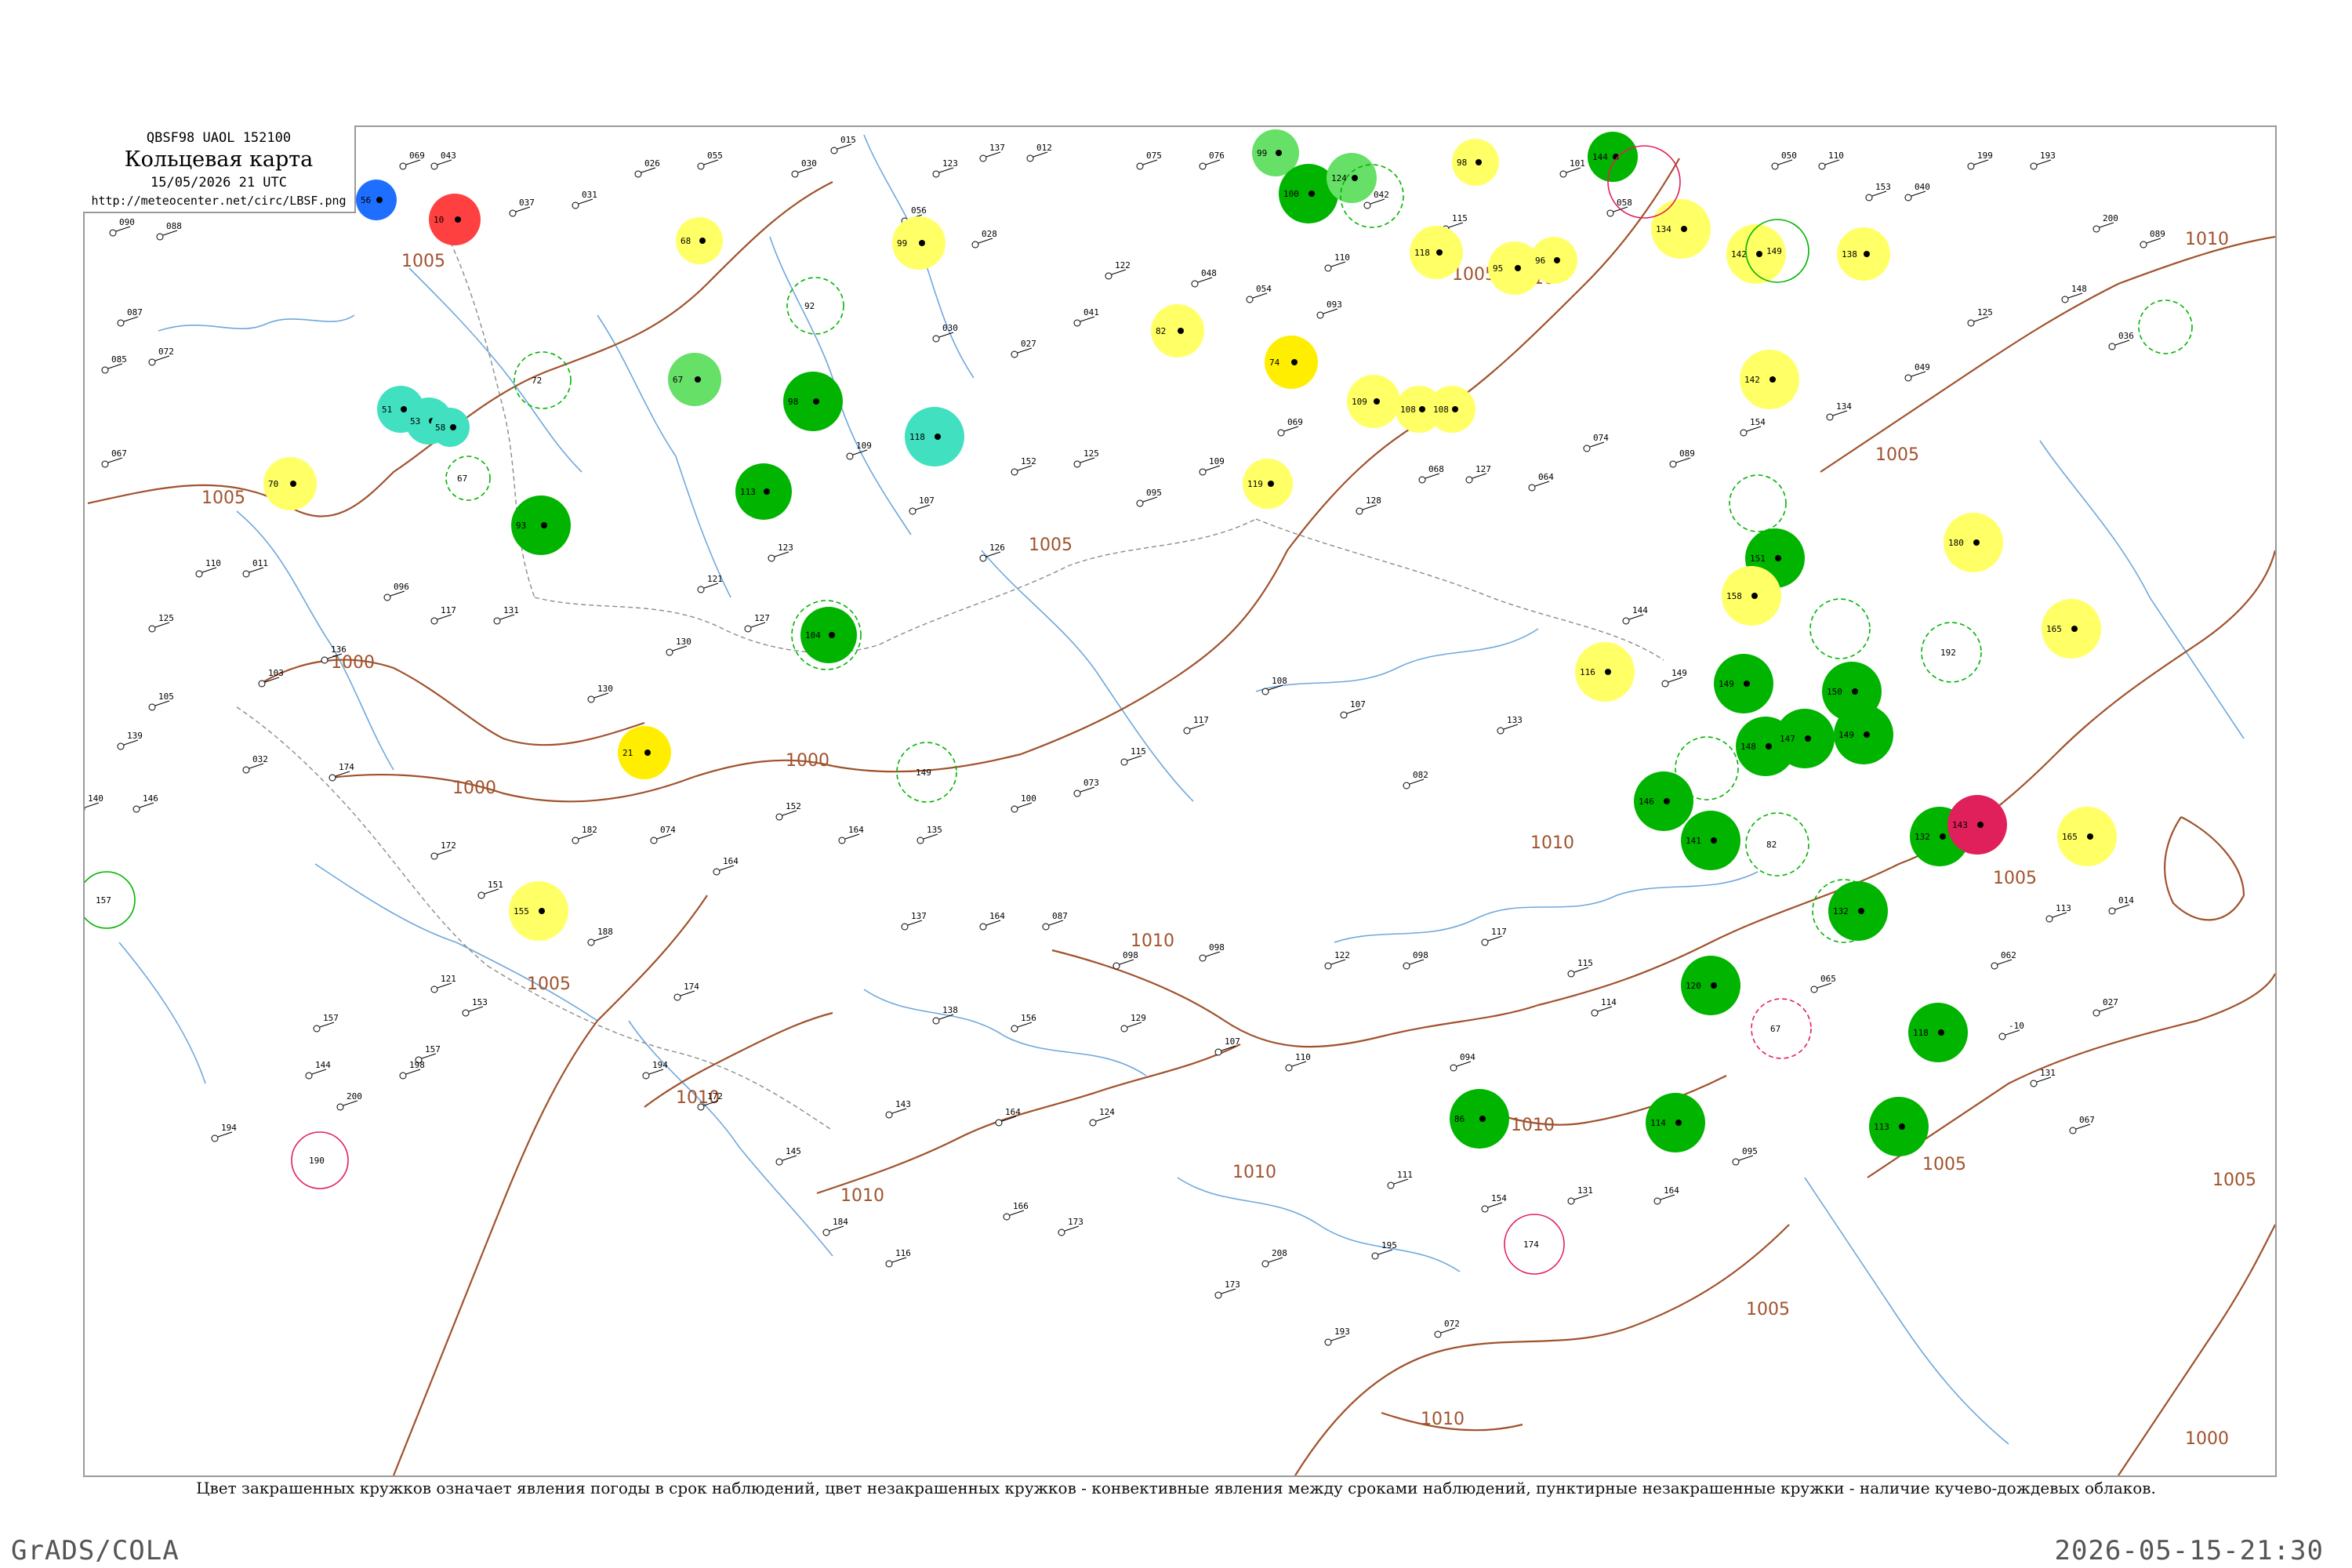  What do you see at coordinates (950, 163) in the screenshot?
I see `station-pressure: 123` at bounding box center [950, 163].